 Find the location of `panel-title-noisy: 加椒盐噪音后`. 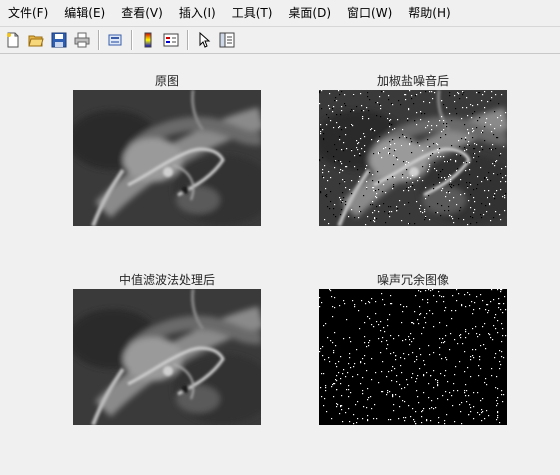

panel-title-noisy: 加椒盐噪音后 is located at coordinates (412, 81).